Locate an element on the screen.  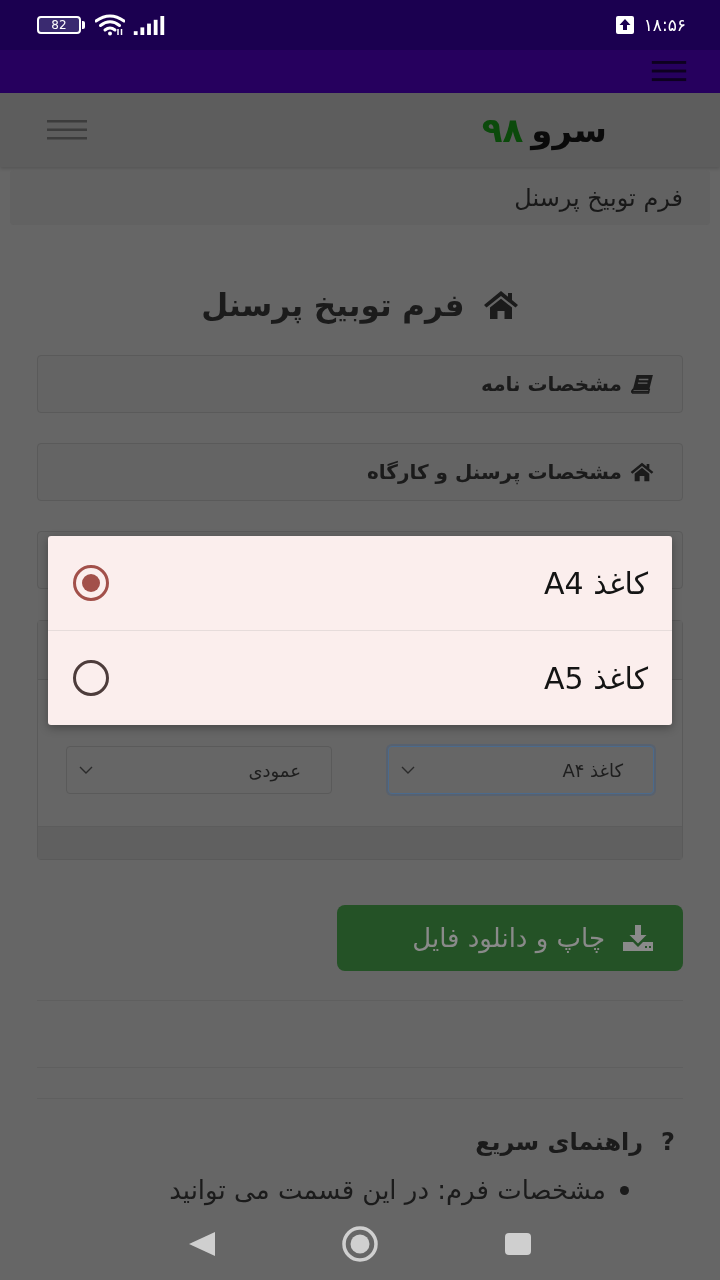
section-header: مشخصات پرسنل و کارگاه is located at coordinates (360, 472).